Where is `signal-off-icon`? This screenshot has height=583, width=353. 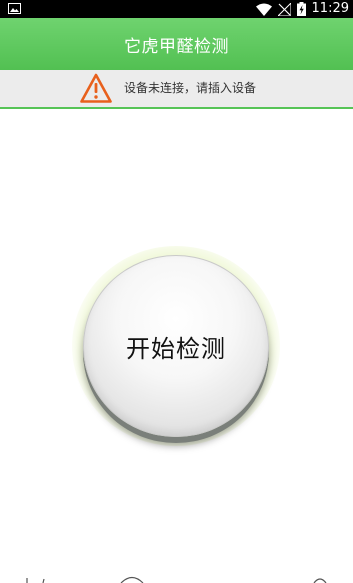
signal-off-icon is located at coordinates (284, 9).